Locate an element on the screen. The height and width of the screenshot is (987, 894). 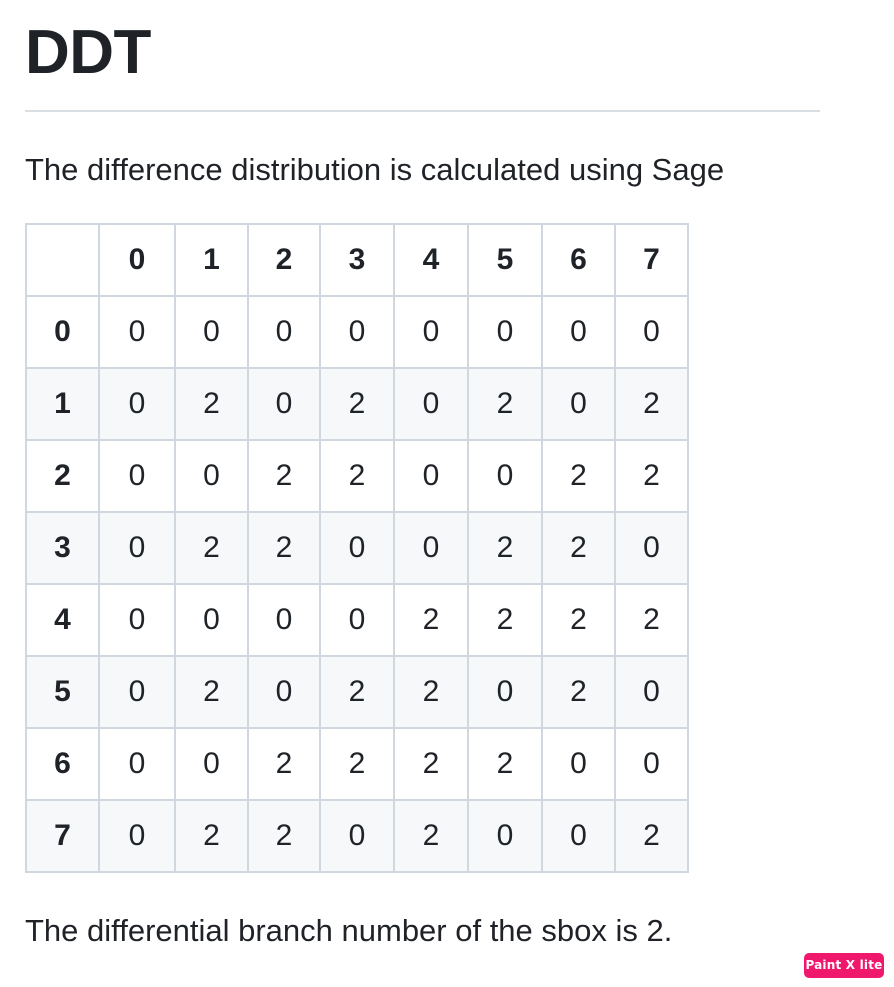
row-header: 2 is located at coordinates (62, 476).